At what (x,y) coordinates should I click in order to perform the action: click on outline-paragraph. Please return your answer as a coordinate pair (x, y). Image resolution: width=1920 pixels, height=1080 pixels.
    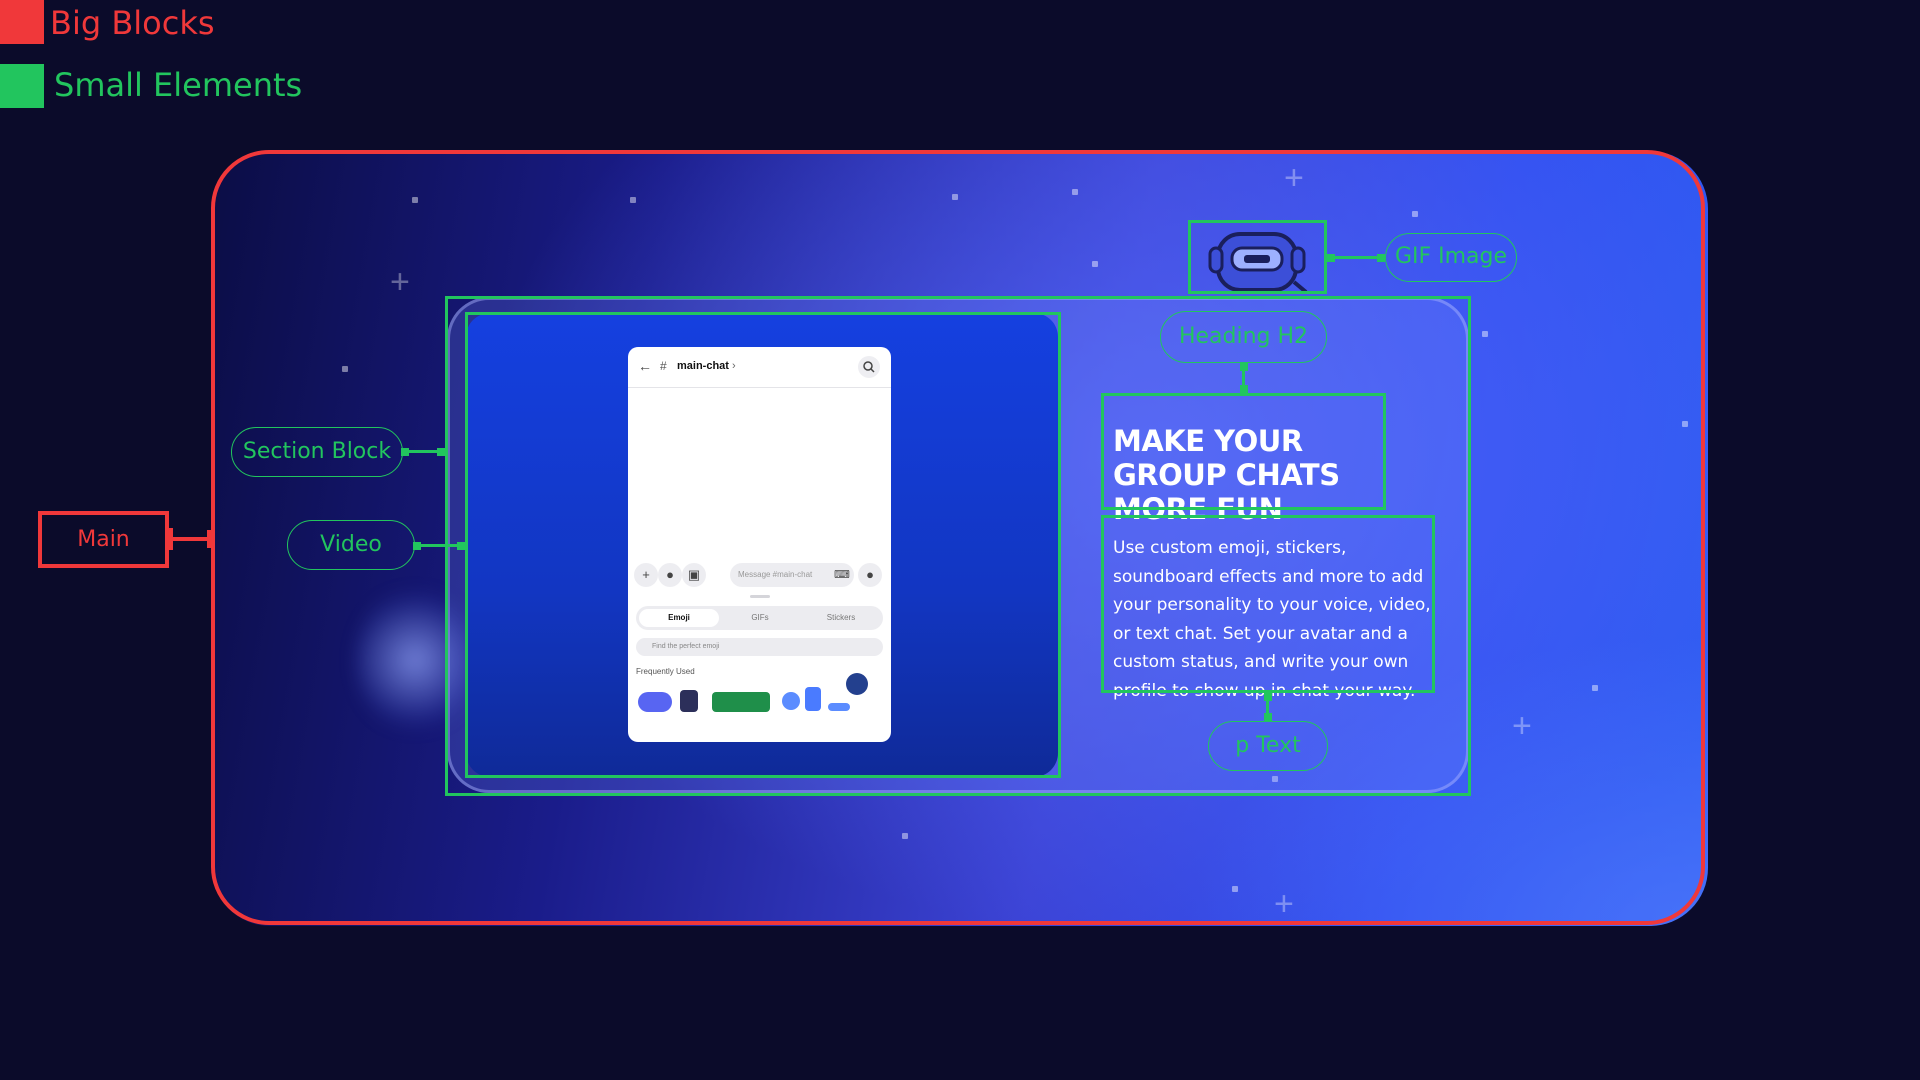
    Looking at the image, I should click on (1268, 604).